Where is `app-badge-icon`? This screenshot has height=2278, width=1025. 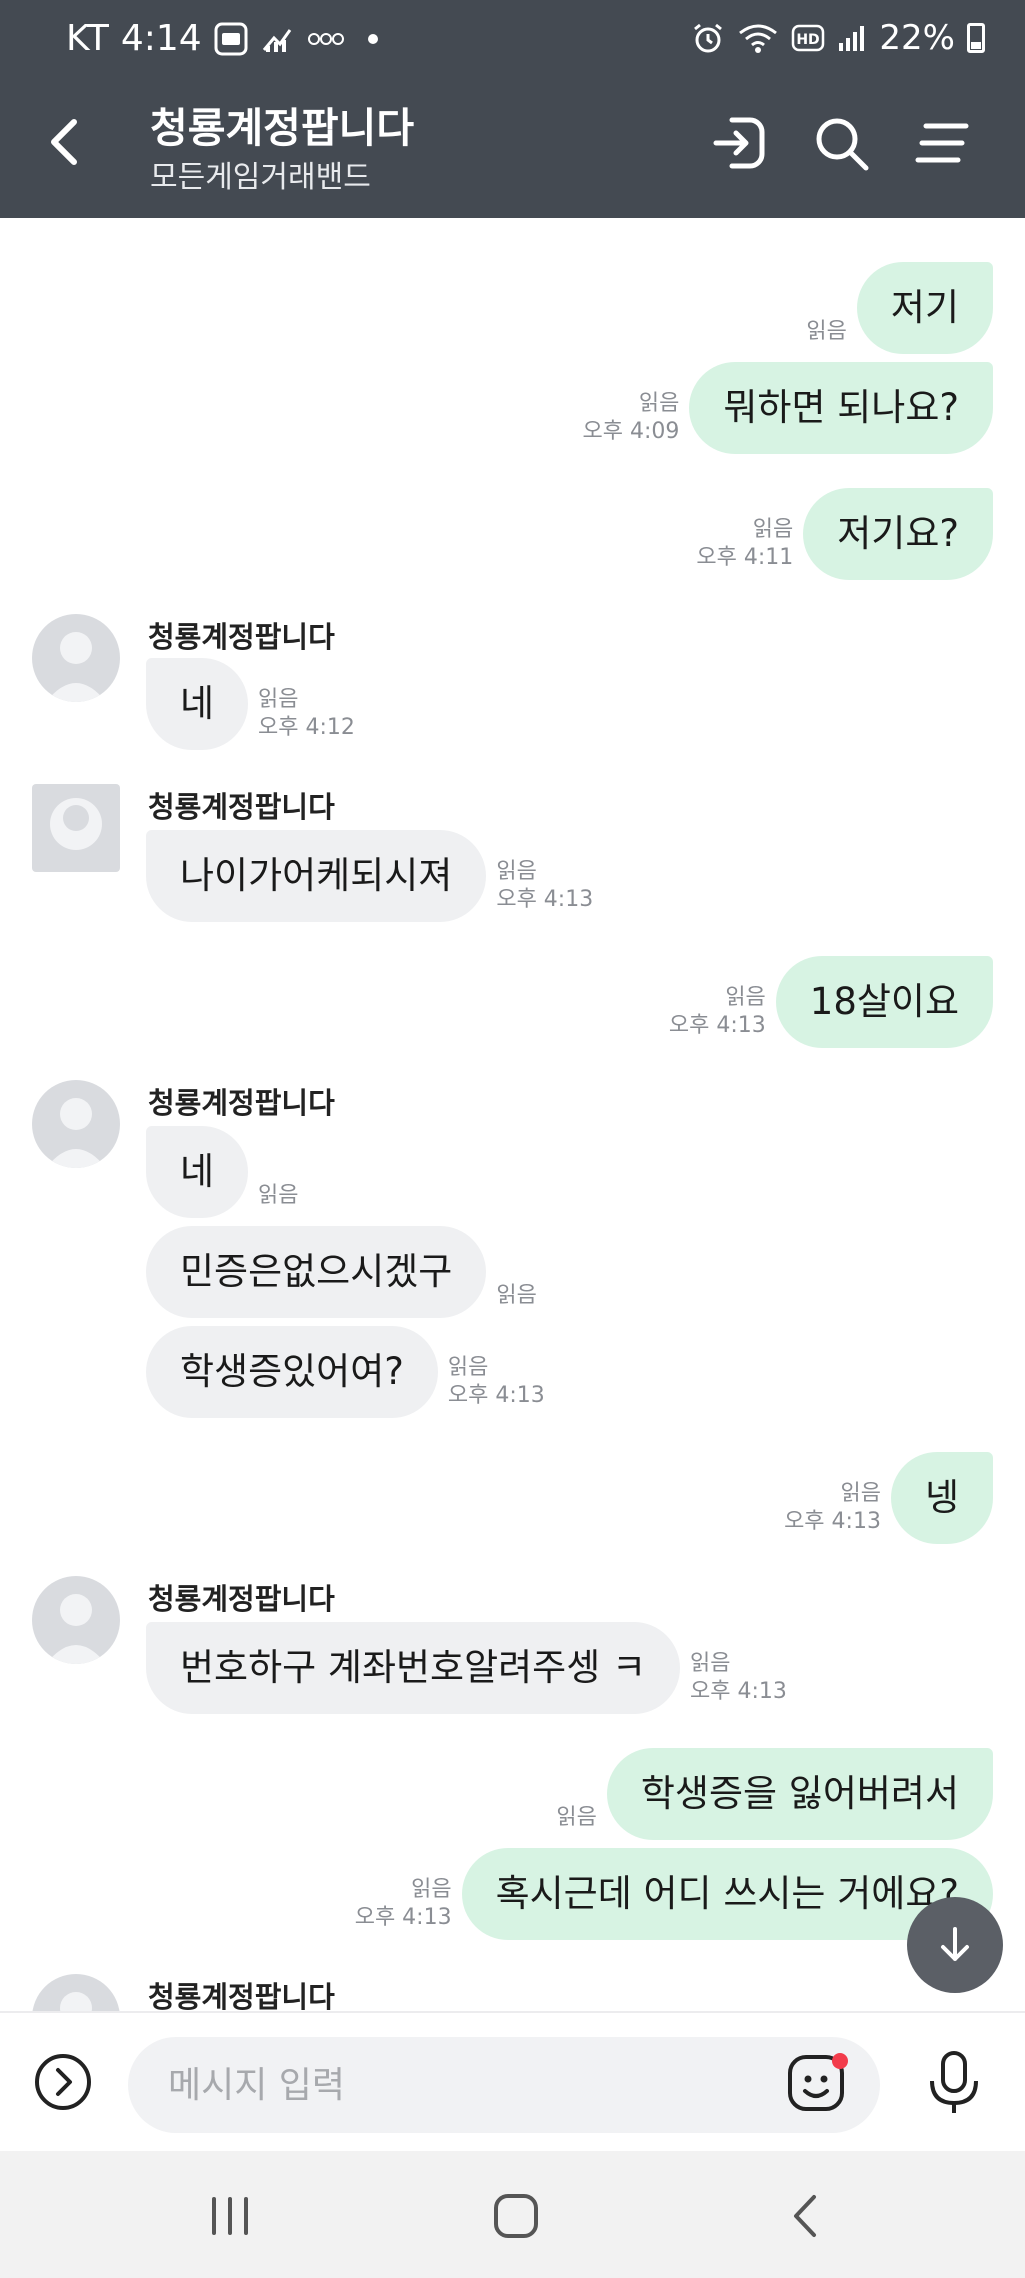
app-badge-icon is located at coordinates (231, 38).